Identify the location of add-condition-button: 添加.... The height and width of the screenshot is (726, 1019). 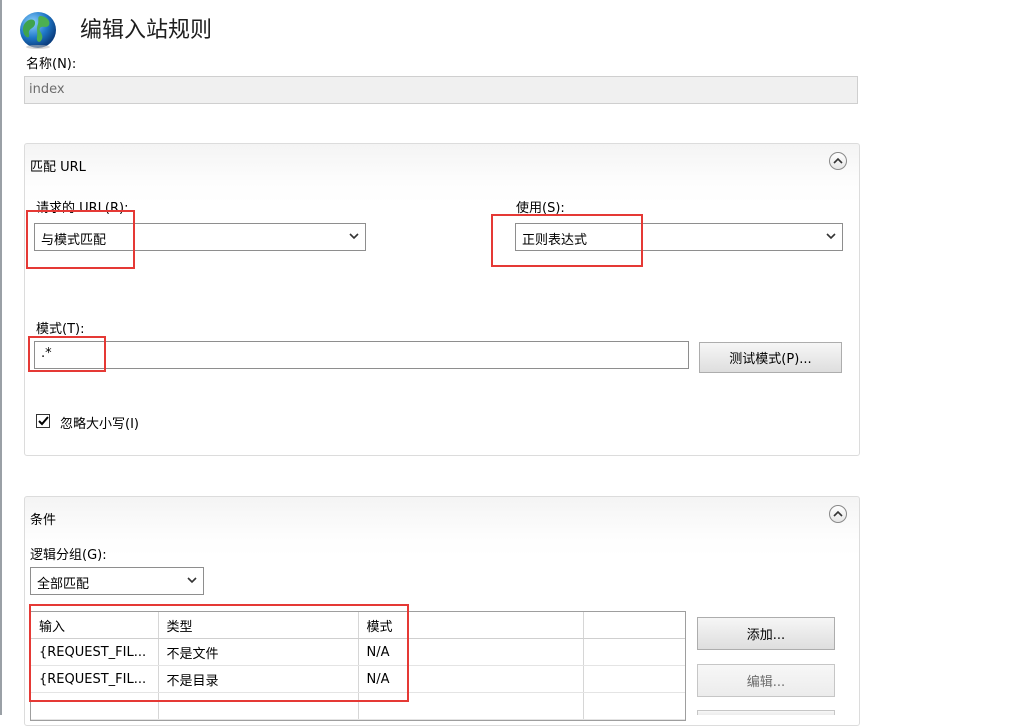
(766, 633).